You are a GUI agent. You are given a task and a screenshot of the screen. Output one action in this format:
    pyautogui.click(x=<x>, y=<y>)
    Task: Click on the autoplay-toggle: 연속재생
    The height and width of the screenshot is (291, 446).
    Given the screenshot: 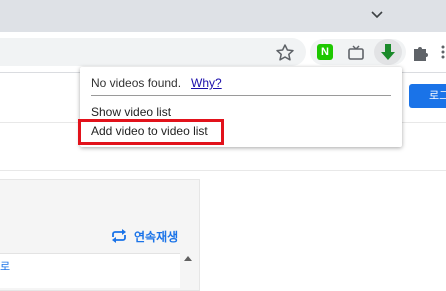 What is the action you would take?
    pyautogui.click(x=144, y=236)
    